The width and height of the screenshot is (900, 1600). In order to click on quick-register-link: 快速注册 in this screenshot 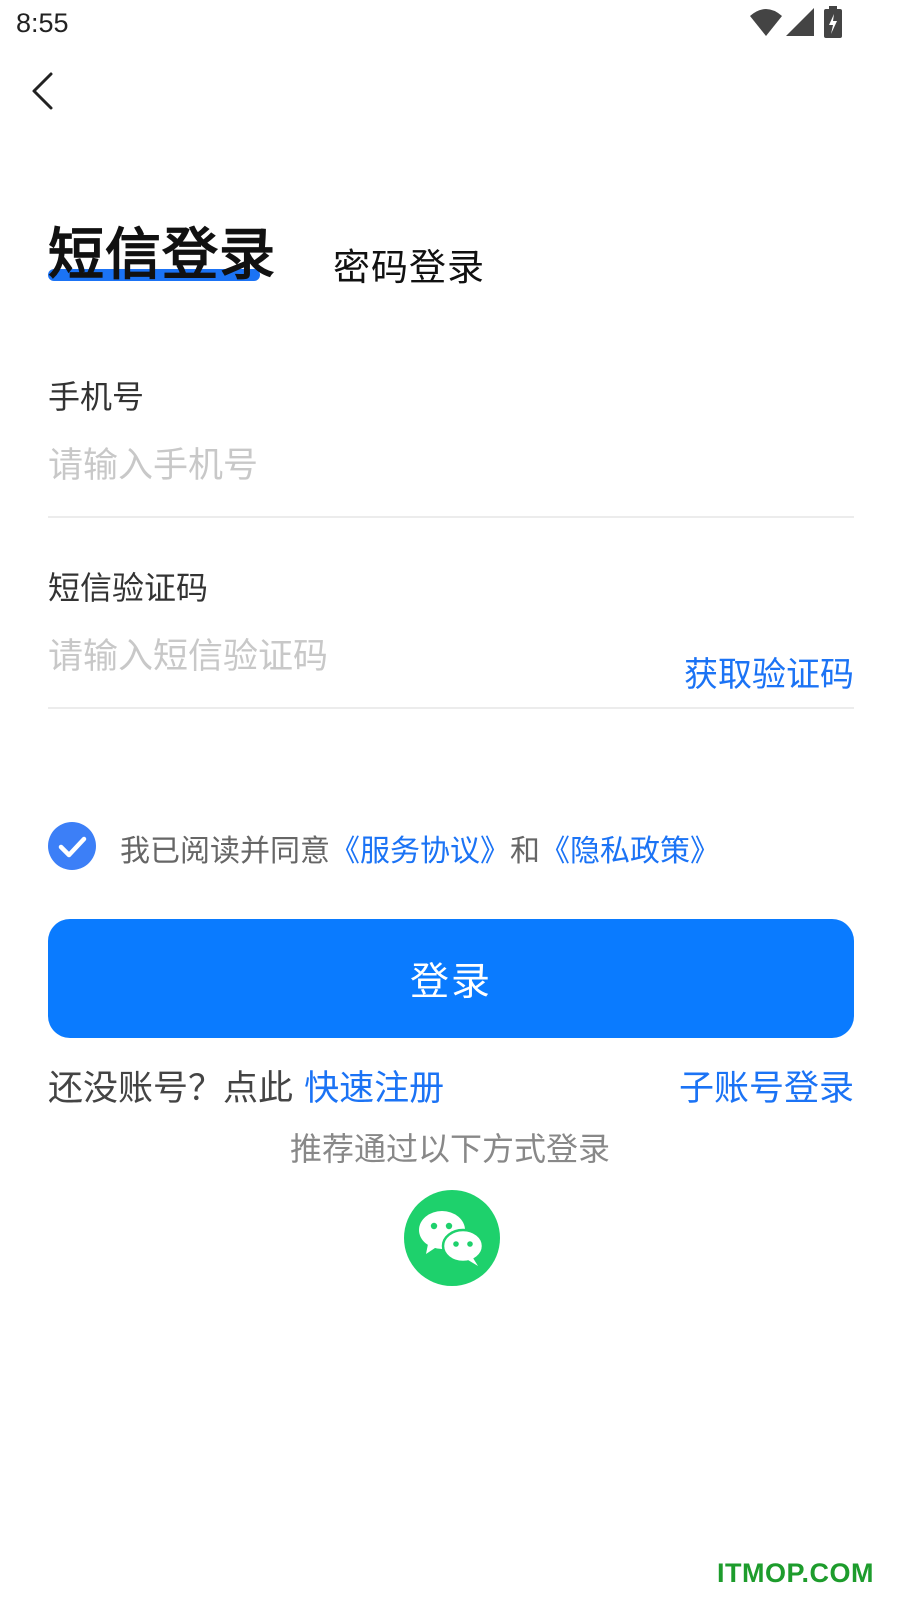, I will do `click(374, 1089)`.